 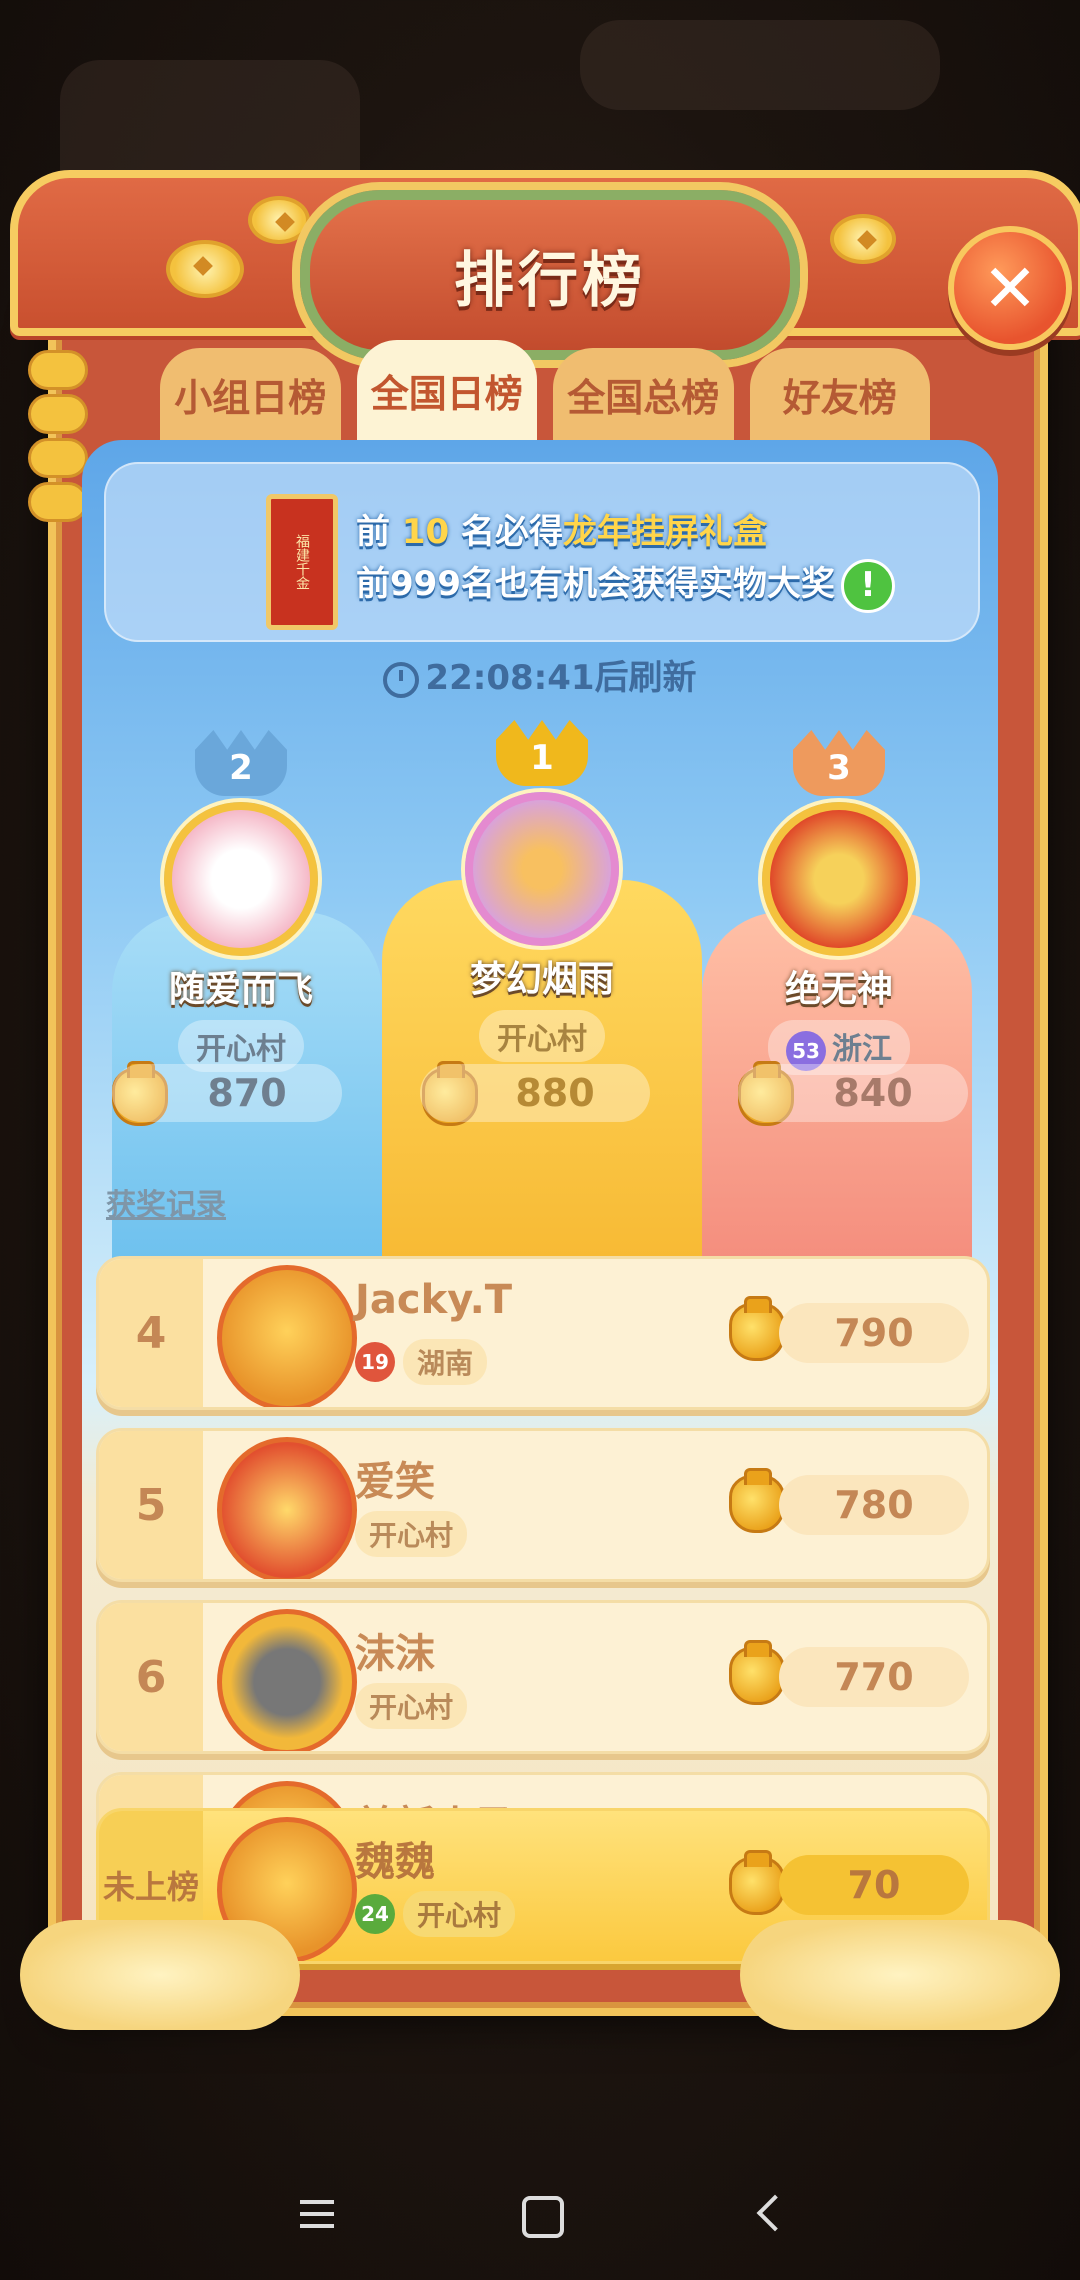 I want to click on rank-number: 5, so click(x=151, y=1505).